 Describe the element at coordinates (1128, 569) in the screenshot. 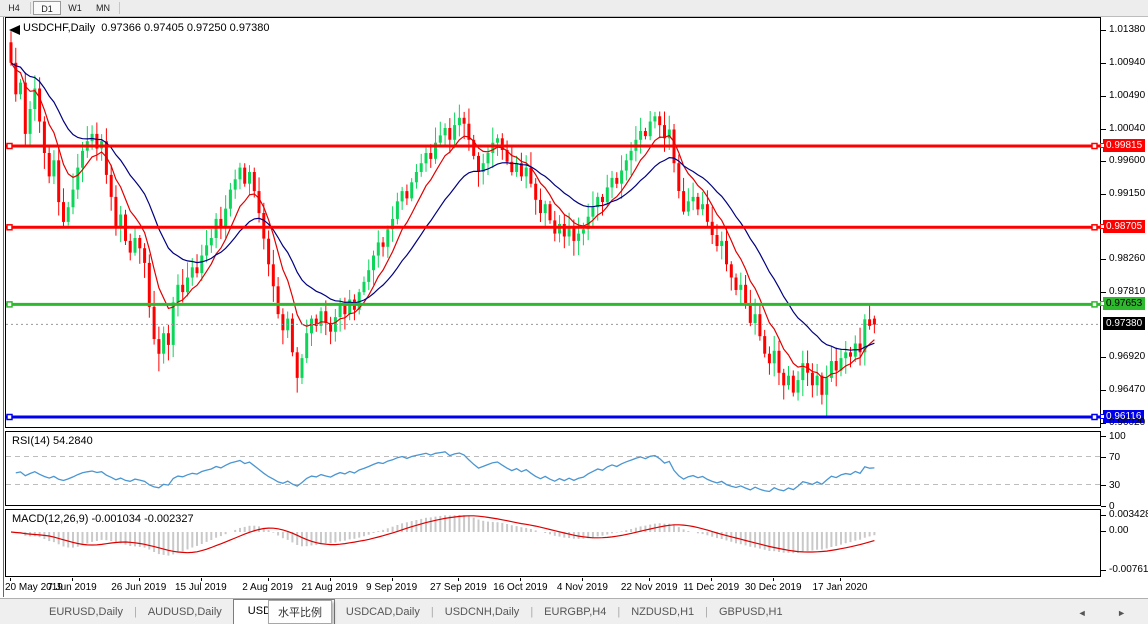

I see `macd-axis-label: -0.007615` at that location.